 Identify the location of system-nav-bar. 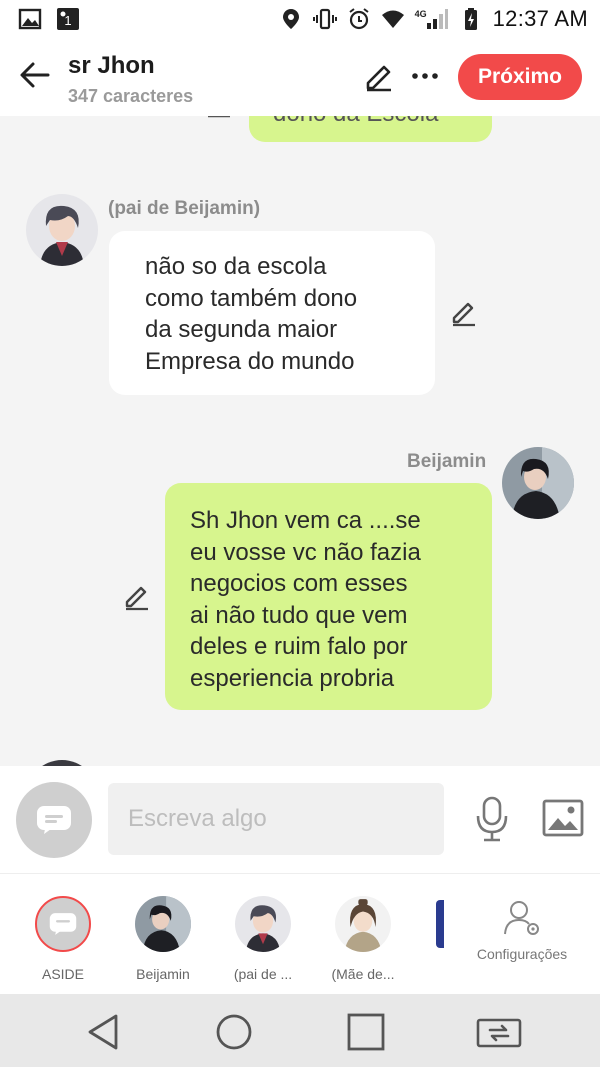
(300, 1030).